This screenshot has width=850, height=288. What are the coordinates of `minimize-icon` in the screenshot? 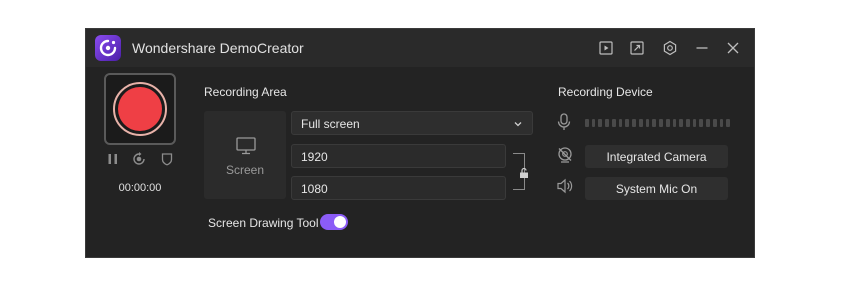 It's located at (702, 48).